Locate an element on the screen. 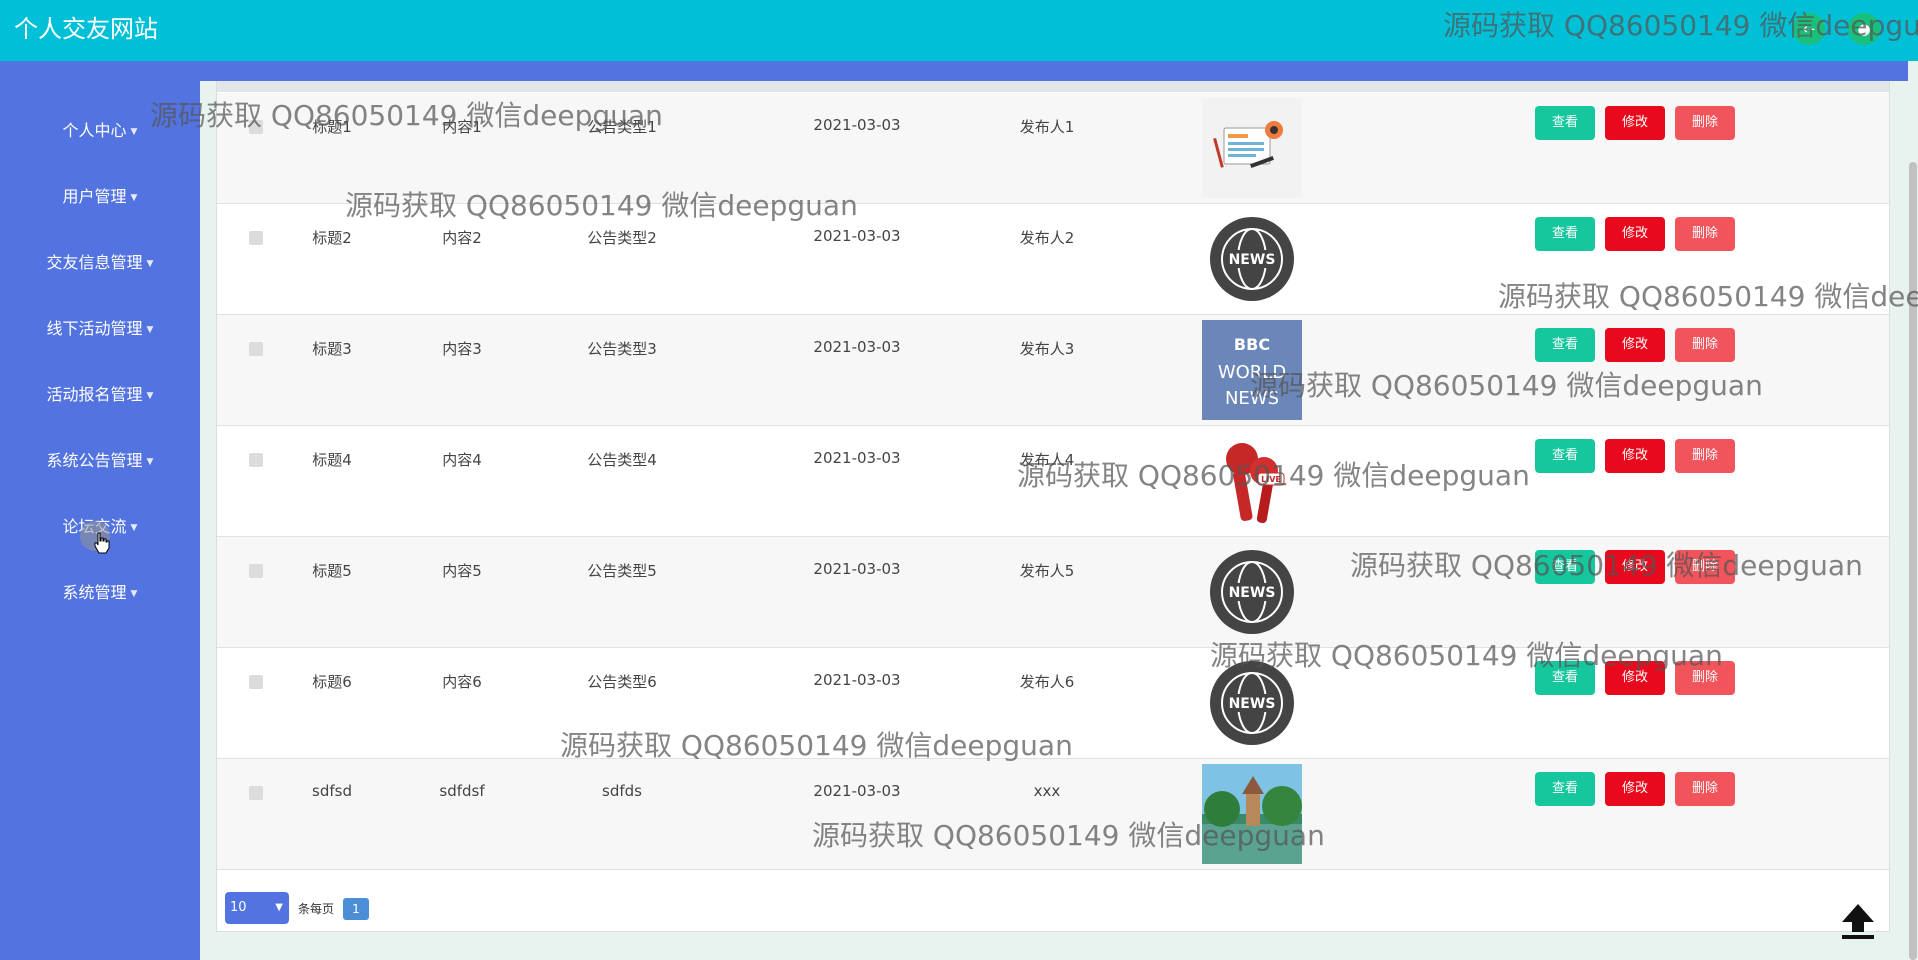 Image resolution: width=1918 pixels, height=960 pixels. thumbnail-image: BBC WORLD NEWS is located at coordinates (1252, 370).